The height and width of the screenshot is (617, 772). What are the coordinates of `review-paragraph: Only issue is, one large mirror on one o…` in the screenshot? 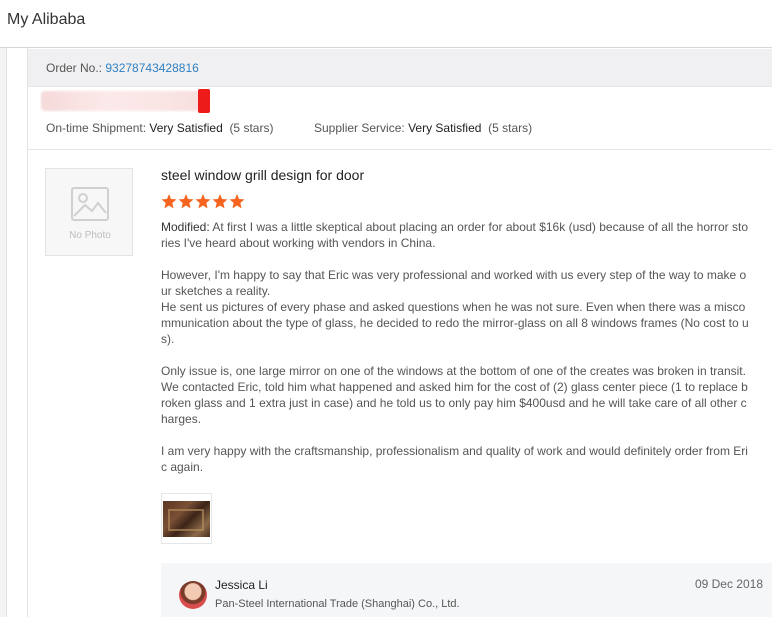 It's located at (454, 395).